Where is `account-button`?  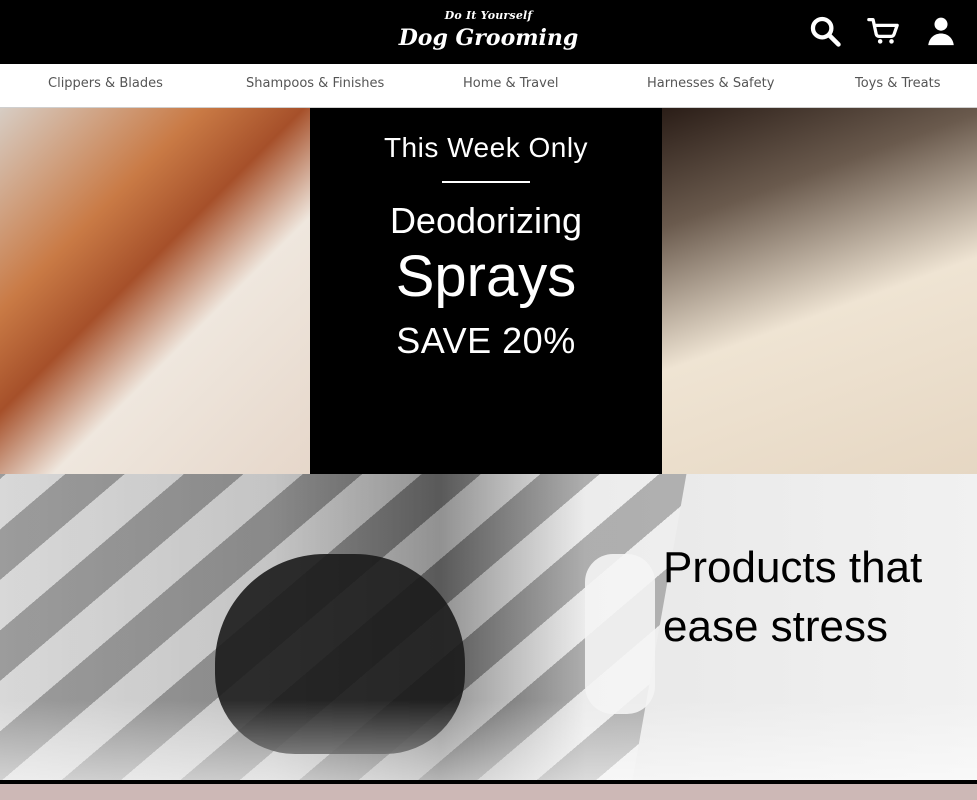
account-button is located at coordinates (941, 31).